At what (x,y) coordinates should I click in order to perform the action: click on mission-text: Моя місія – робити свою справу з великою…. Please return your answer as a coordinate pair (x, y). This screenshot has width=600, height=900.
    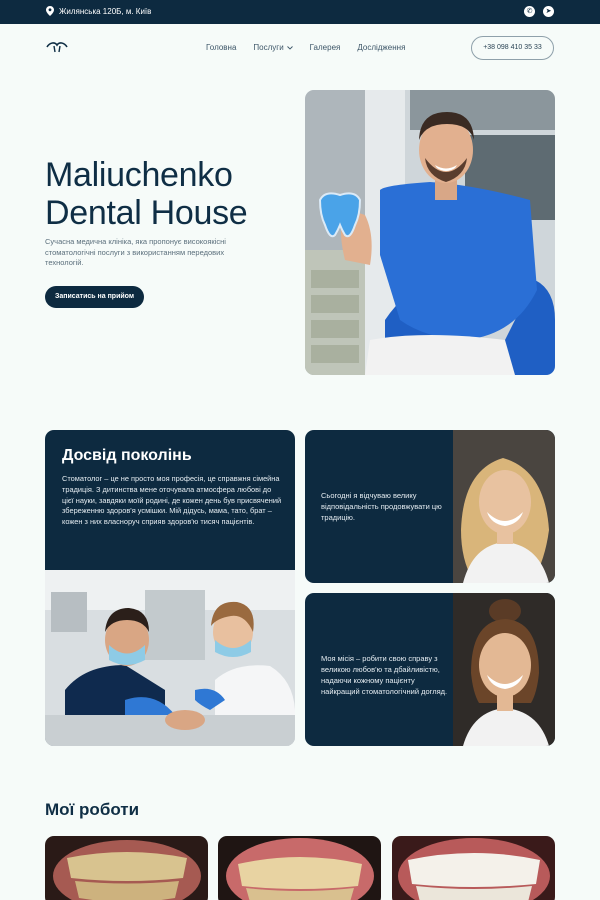
    Looking at the image, I should click on (384, 675).